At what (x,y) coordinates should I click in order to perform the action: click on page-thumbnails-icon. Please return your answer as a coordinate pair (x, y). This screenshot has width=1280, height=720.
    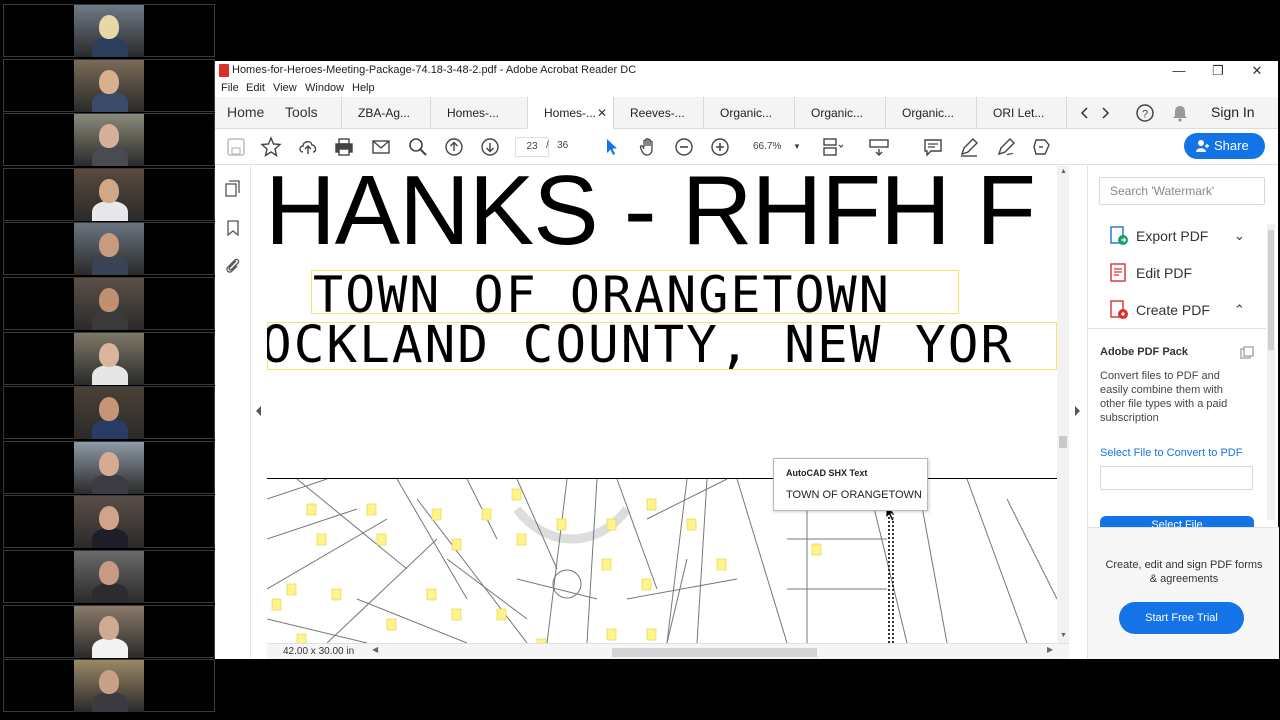
    Looking at the image, I should click on (233, 189).